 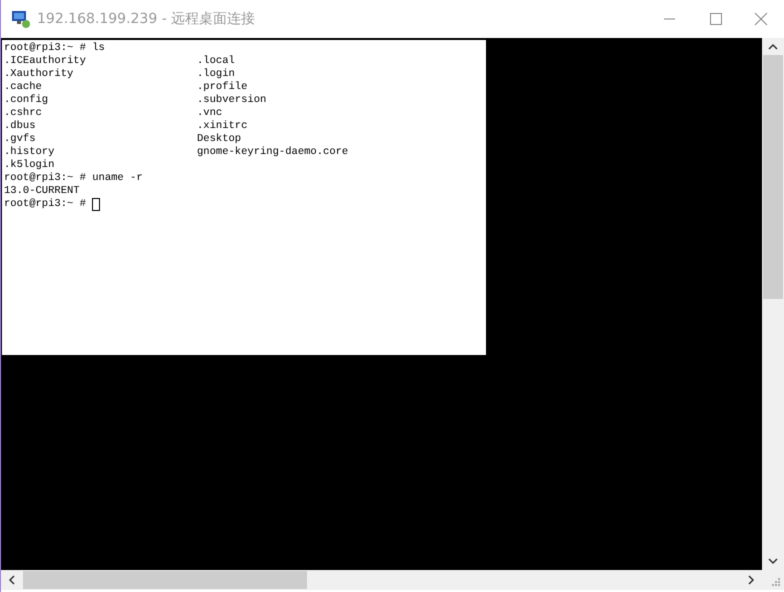 What do you see at coordinates (381, 580) in the screenshot?
I see `horizontal-scrollbar` at bounding box center [381, 580].